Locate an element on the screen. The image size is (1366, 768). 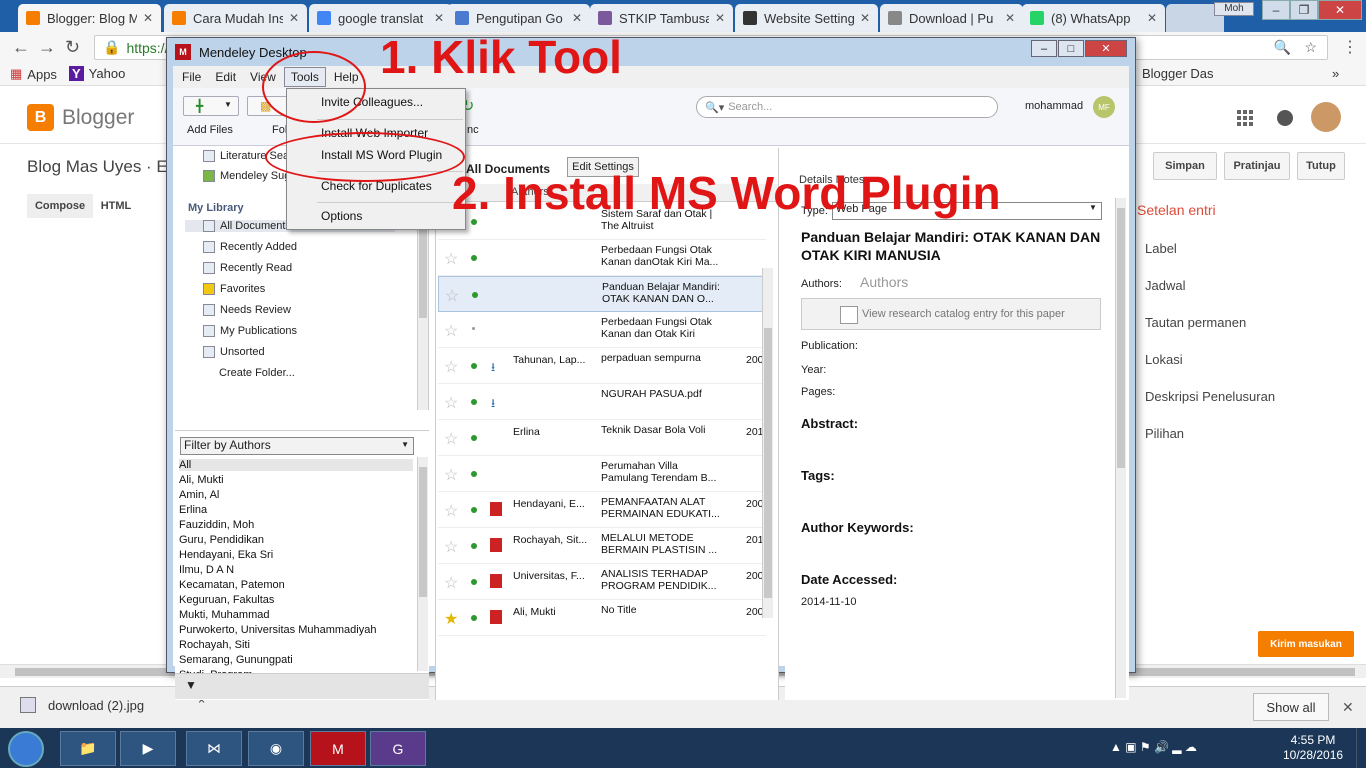
author-filter-item: Guru, Pendidikan is located at coordinates (296, 540).